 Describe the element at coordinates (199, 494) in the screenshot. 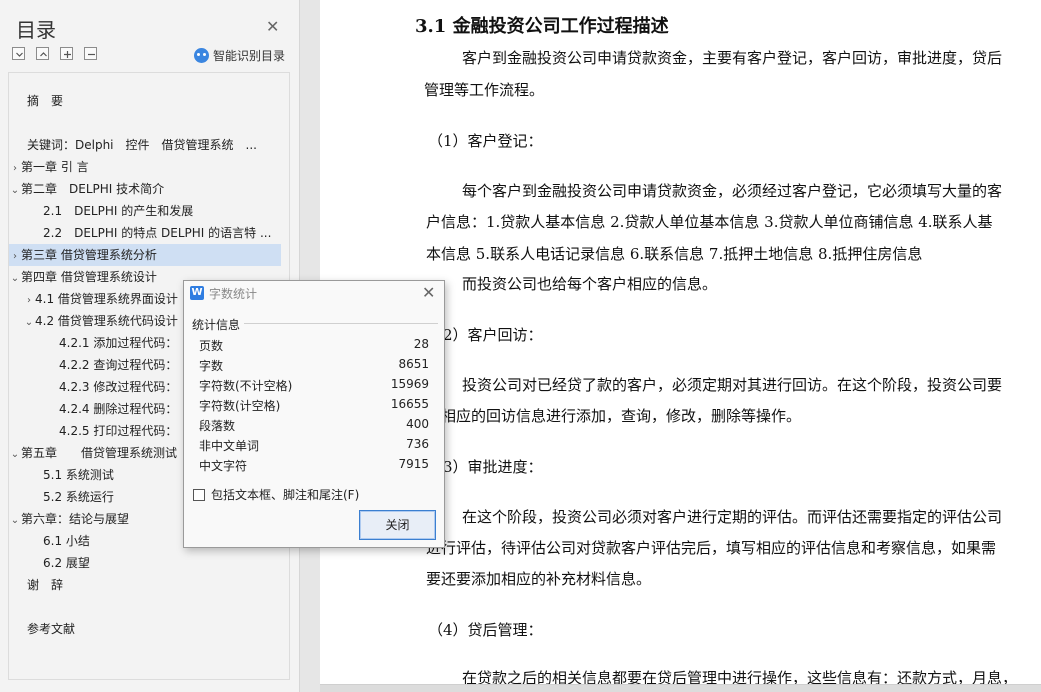

I see `checkbox-icon` at that location.